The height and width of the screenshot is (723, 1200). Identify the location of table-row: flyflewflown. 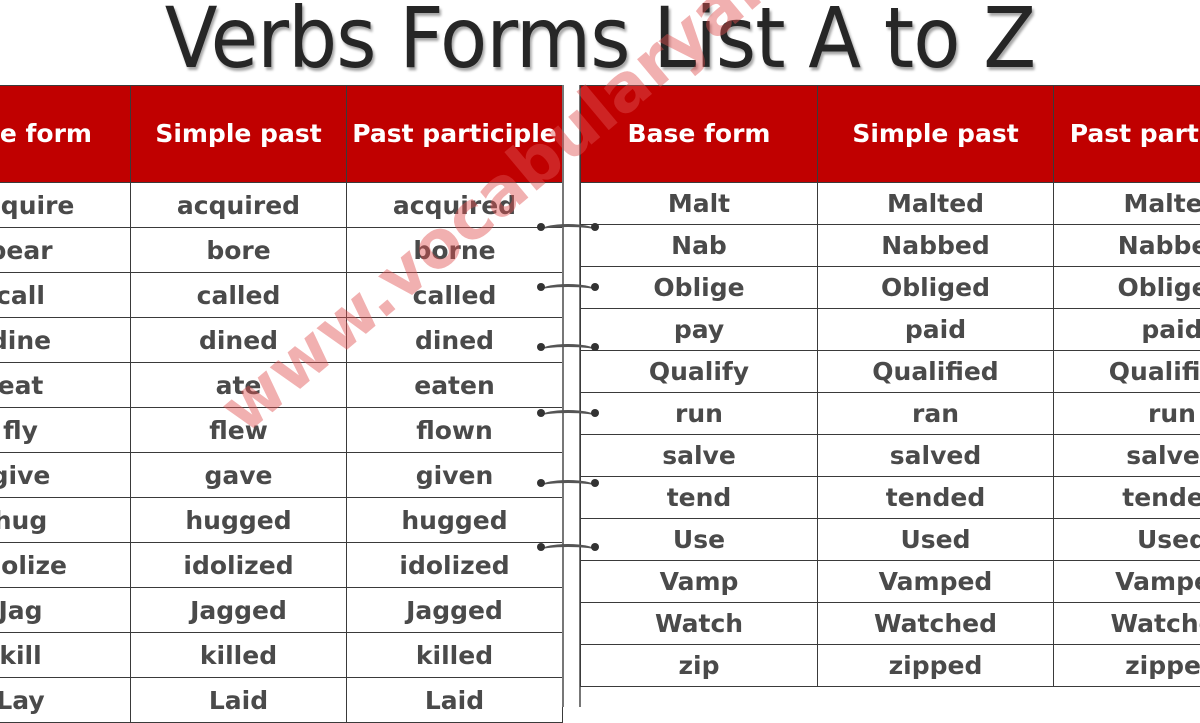
(281, 430).